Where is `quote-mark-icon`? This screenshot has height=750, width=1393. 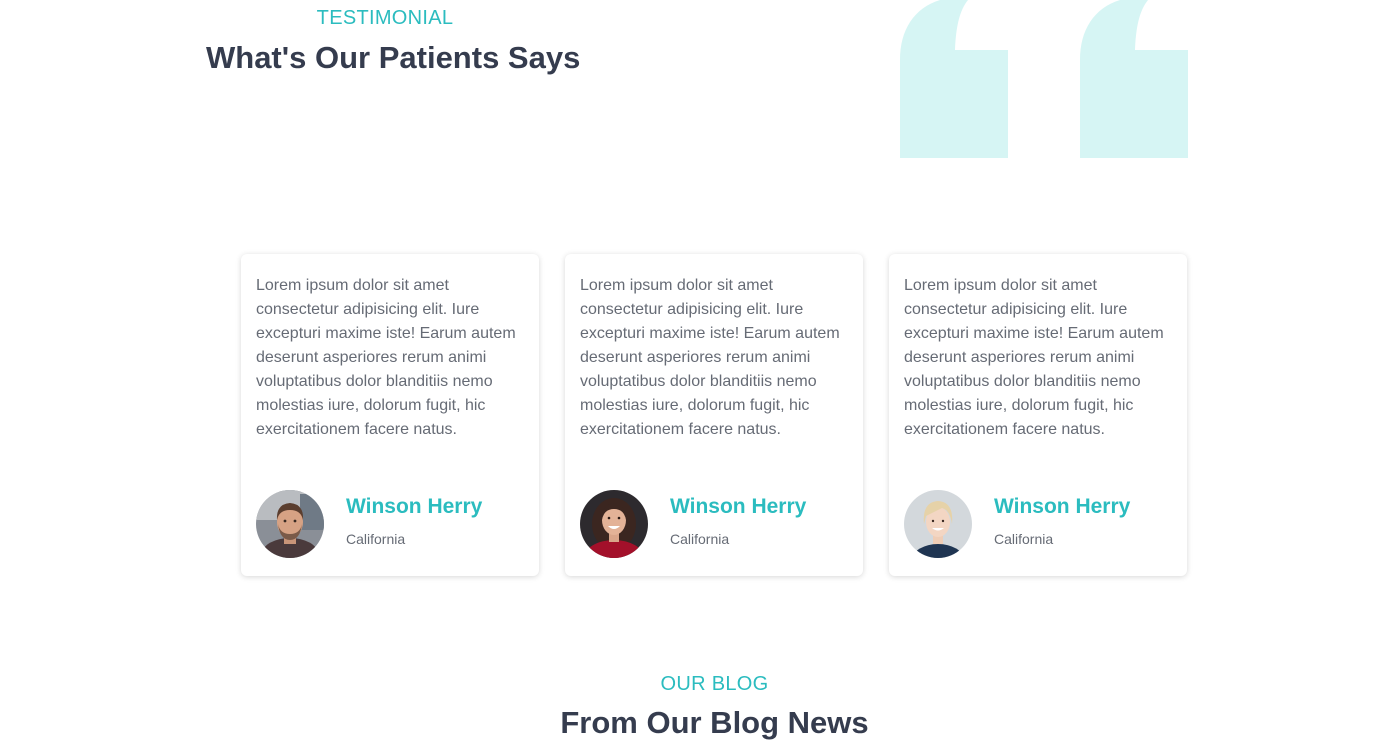
quote-mark-icon is located at coordinates (1045, 80).